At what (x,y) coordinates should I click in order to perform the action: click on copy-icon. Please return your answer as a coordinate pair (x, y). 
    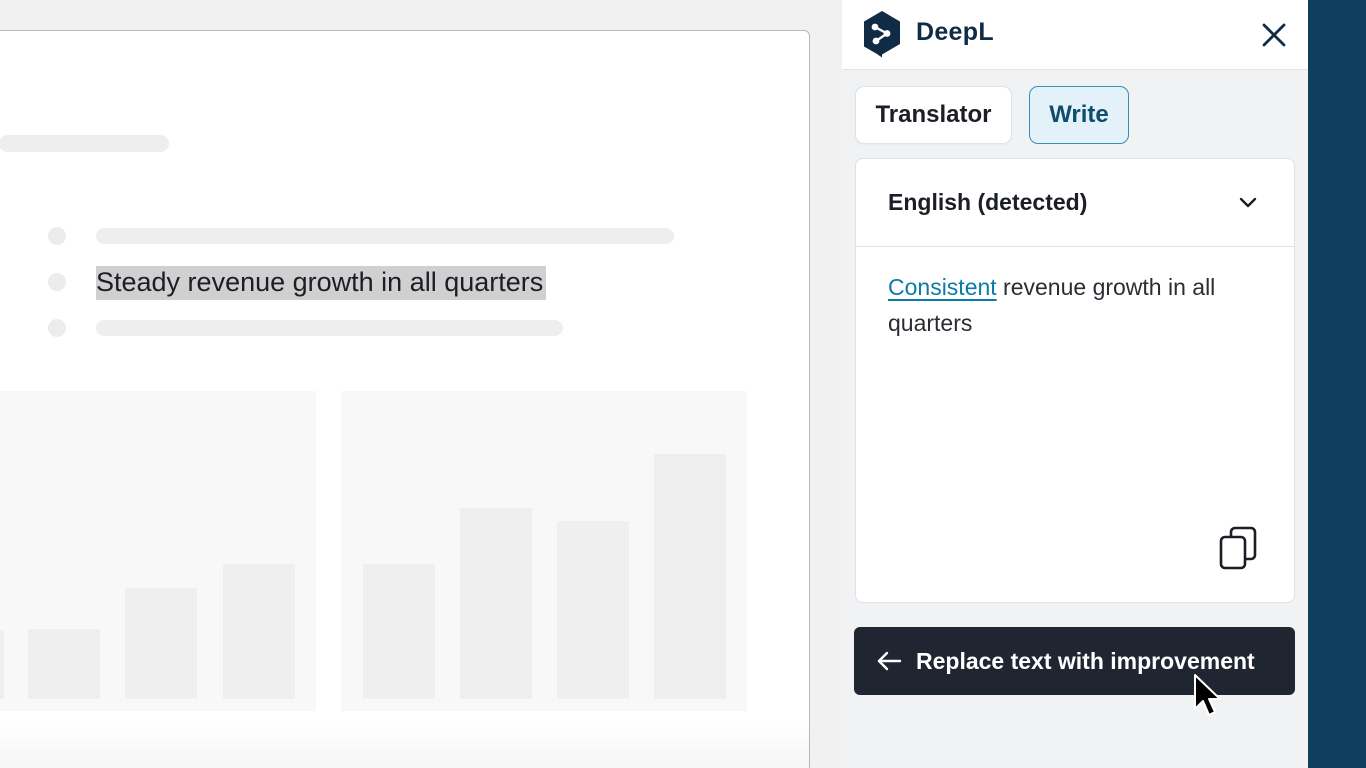
    Looking at the image, I should click on (1238, 549).